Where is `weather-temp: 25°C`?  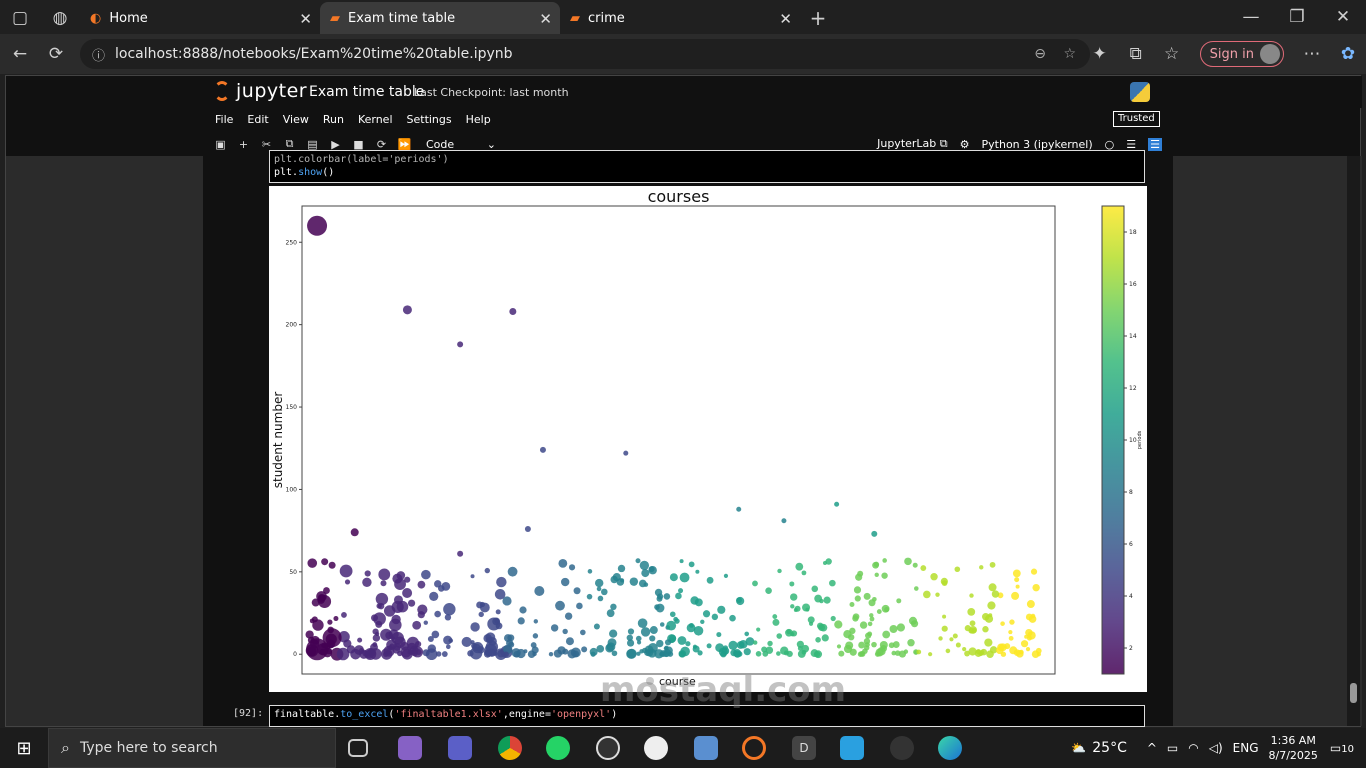 weather-temp: 25°C is located at coordinates (1109, 748).